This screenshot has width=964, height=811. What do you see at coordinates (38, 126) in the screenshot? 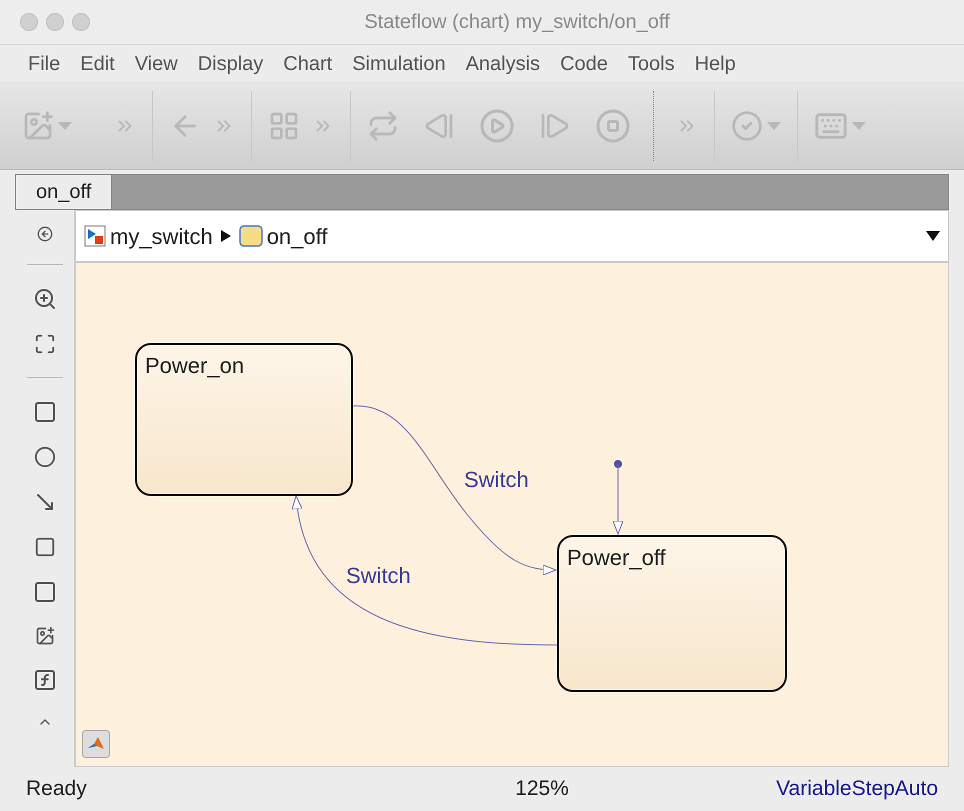
I see `image-add-icon` at bounding box center [38, 126].